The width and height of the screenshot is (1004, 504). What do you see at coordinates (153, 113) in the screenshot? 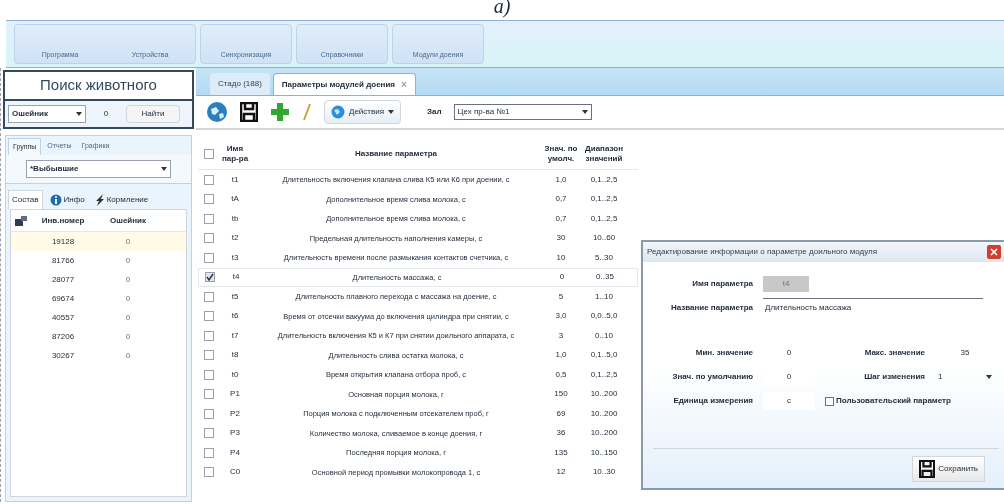
I see `find-button: Найти` at bounding box center [153, 113].